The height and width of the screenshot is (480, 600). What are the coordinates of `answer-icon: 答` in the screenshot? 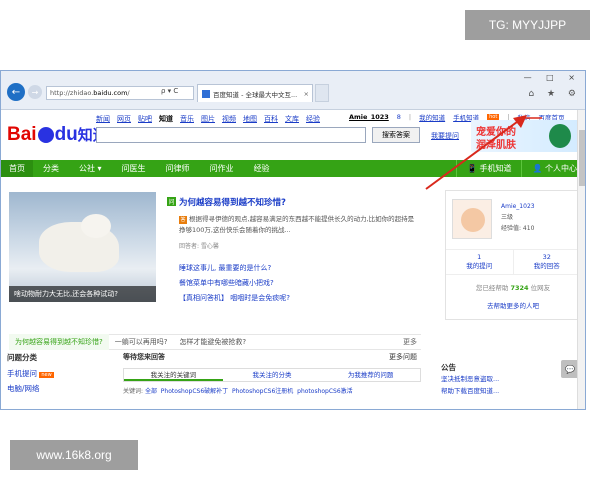 It's located at (183, 220).